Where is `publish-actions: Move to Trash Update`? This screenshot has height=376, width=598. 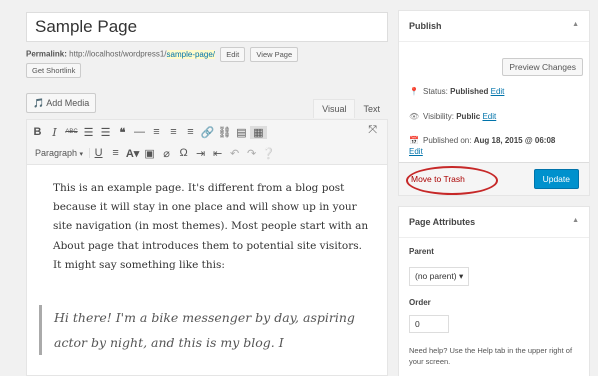 publish-actions: Move to Trash Update is located at coordinates (494, 178).